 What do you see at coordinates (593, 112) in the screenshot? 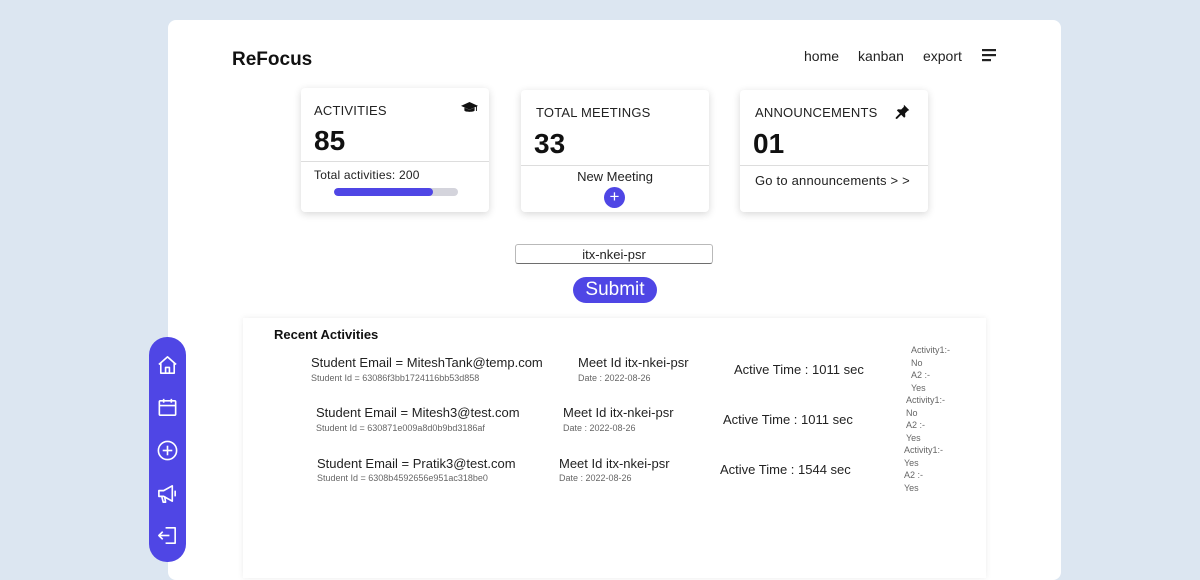
I see `meetings-card-title: TOTAL MEETINGS` at bounding box center [593, 112].